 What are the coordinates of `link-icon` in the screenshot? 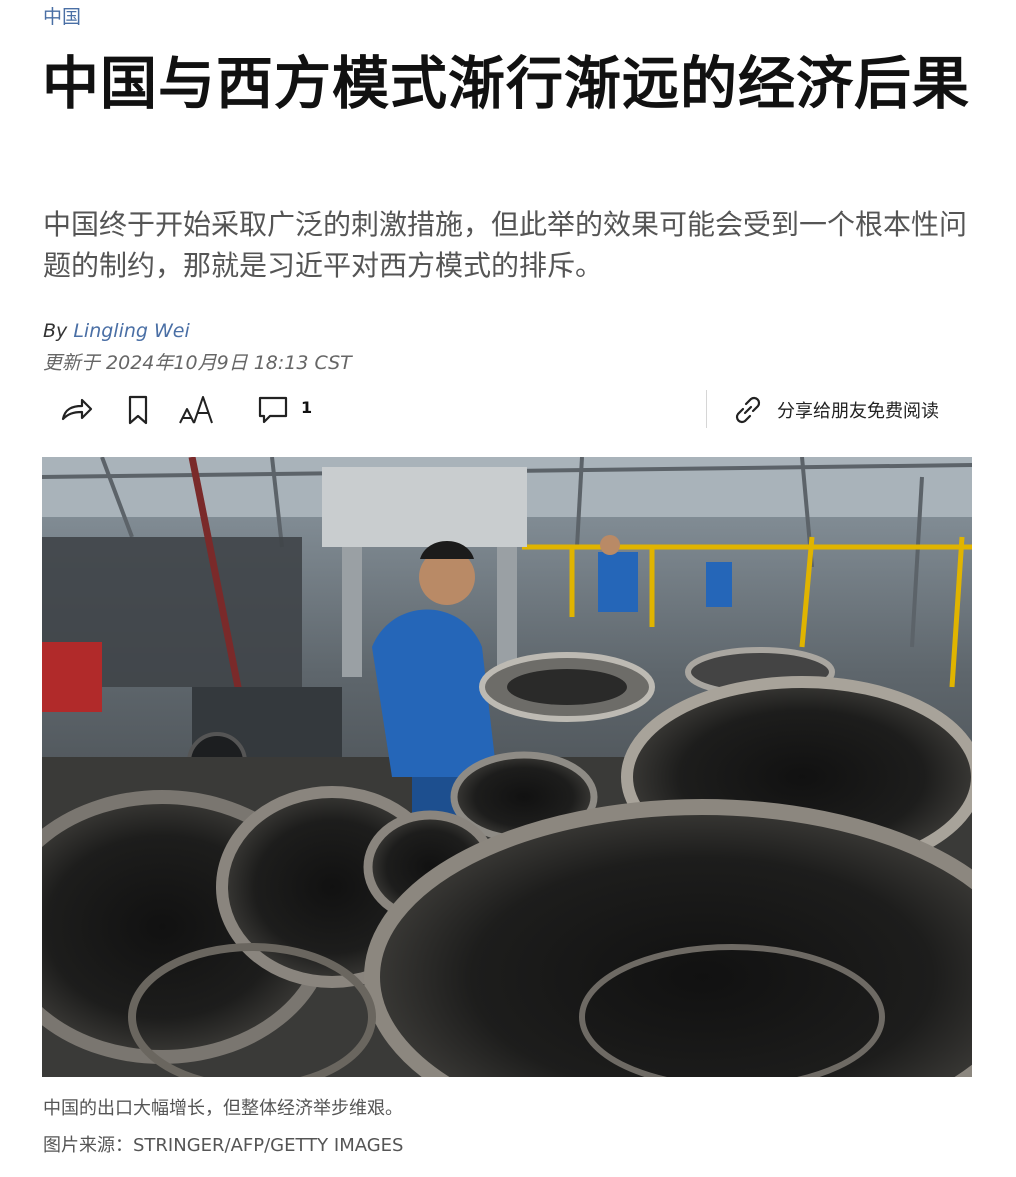 It's located at (748, 410).